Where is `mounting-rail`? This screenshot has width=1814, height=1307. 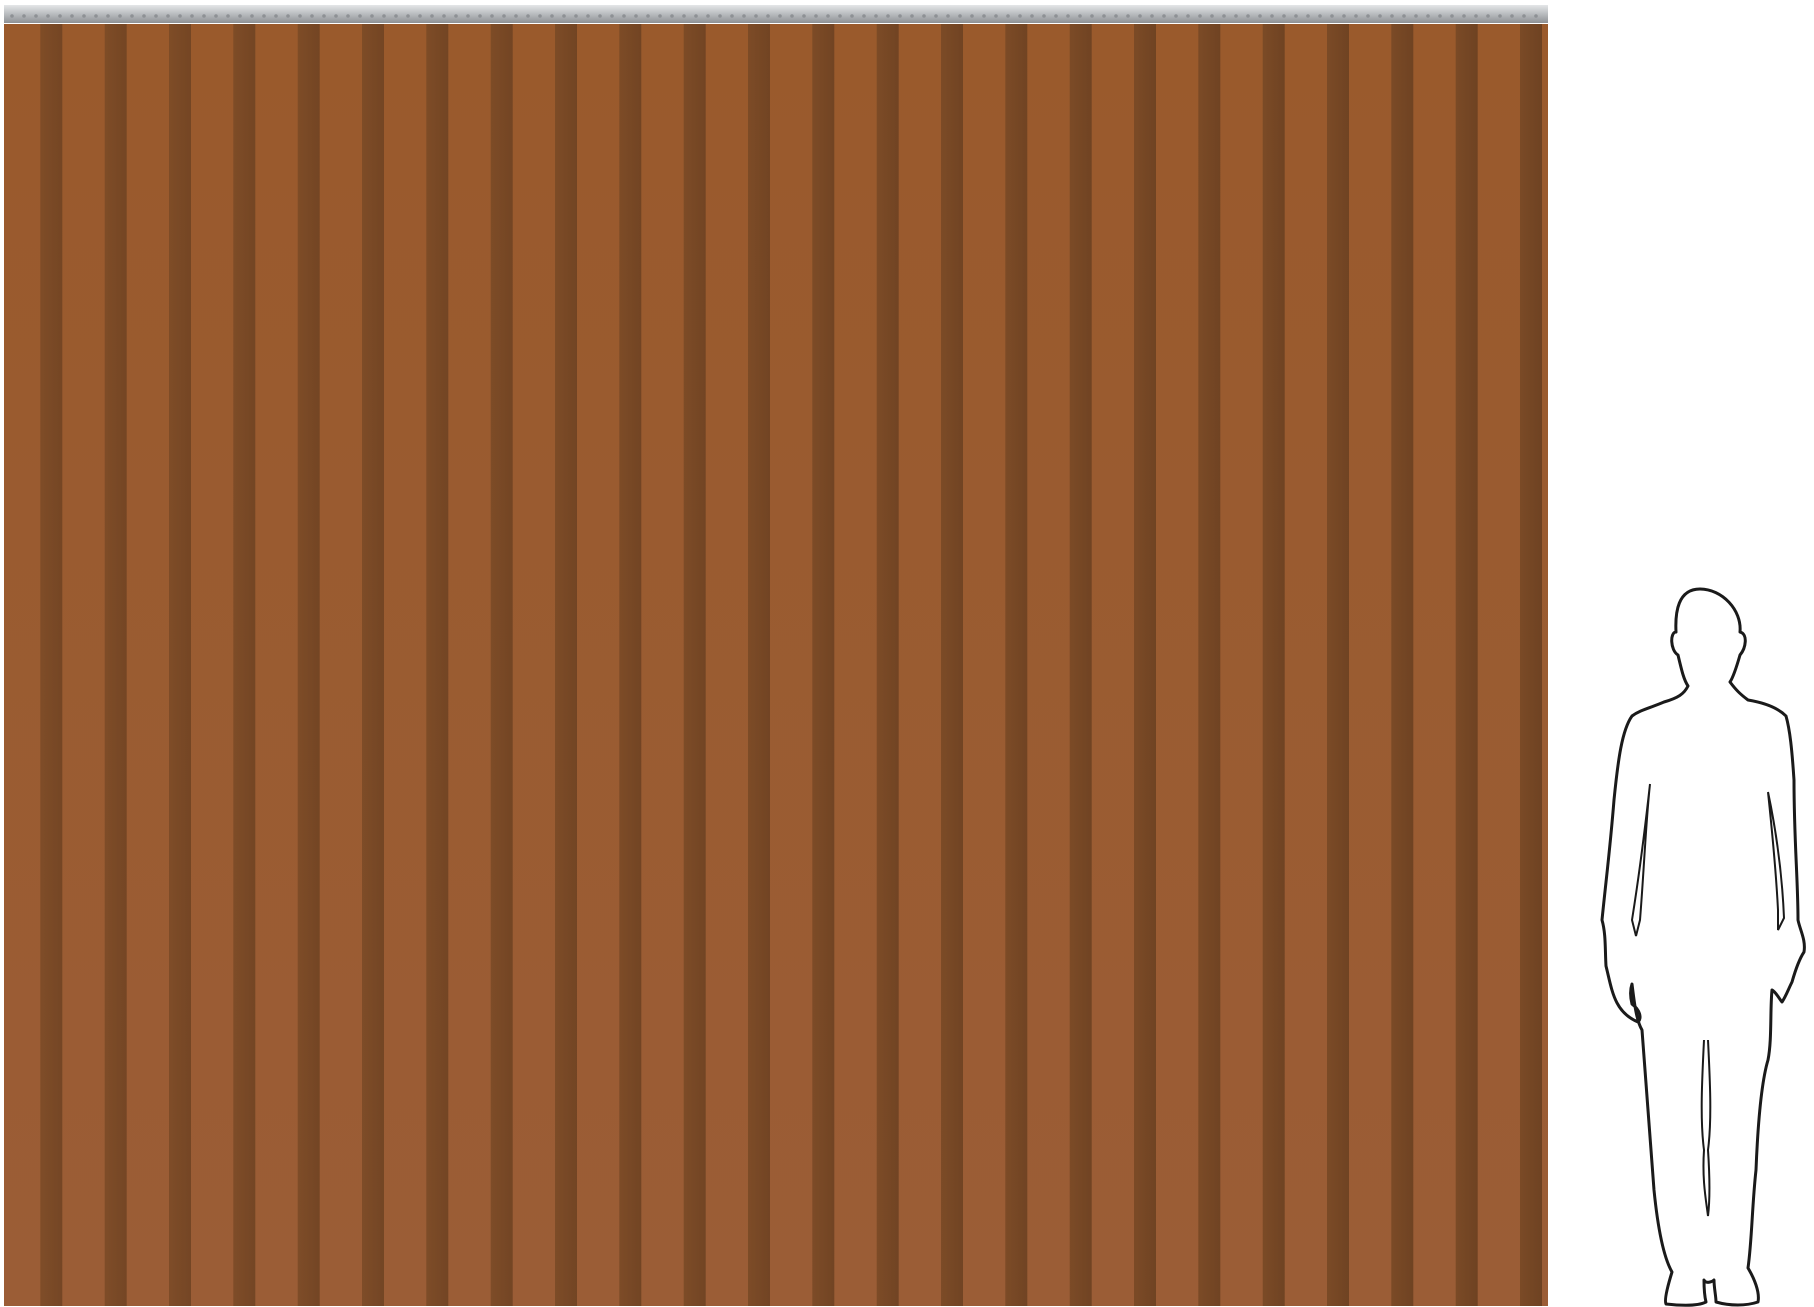 mounting-rail is located at coordinates (776, 14).